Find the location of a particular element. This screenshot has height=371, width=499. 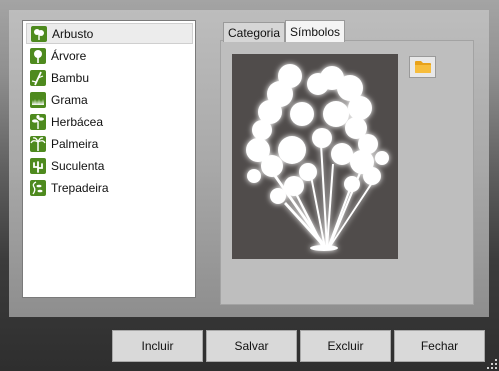

list-item-bambu: Bambu is located at coordinates (109, 77).